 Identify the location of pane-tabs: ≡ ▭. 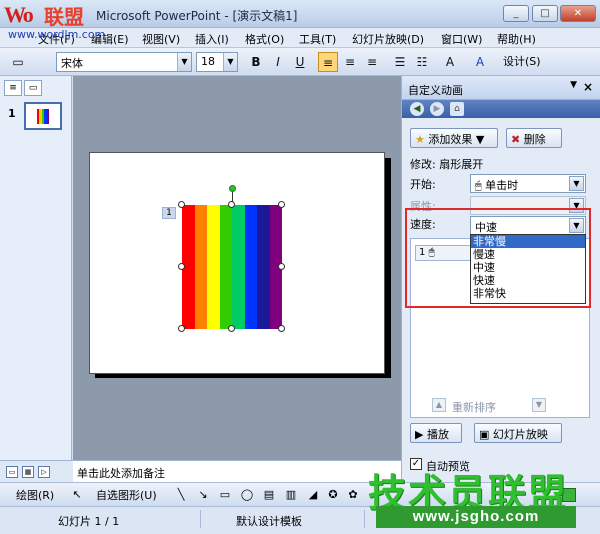
(34, 88).